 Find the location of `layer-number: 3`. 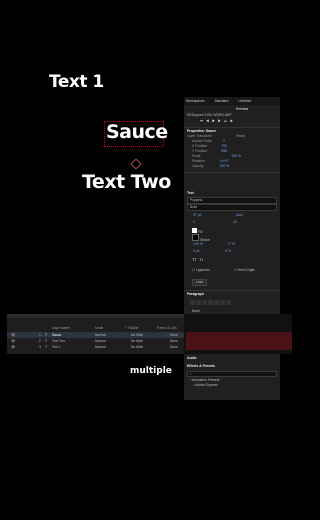

layer-number: 3 is located at coordinates (40, 347).